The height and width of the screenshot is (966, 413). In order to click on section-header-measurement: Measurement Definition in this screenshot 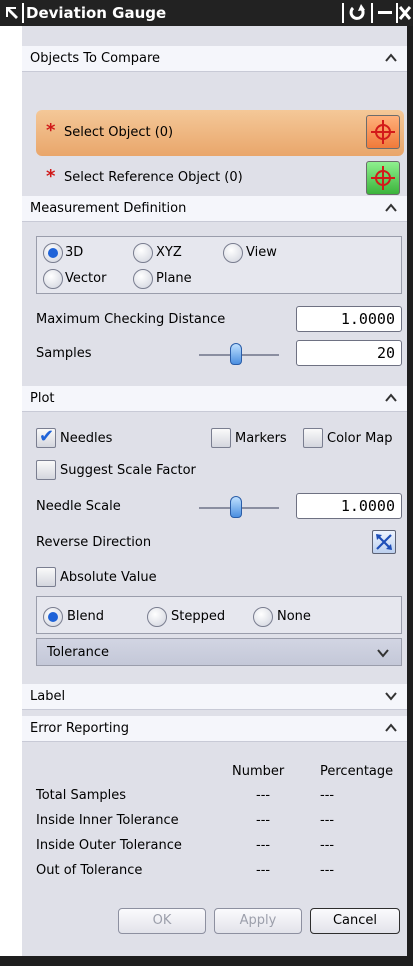, I will do `click(216, 209)`.